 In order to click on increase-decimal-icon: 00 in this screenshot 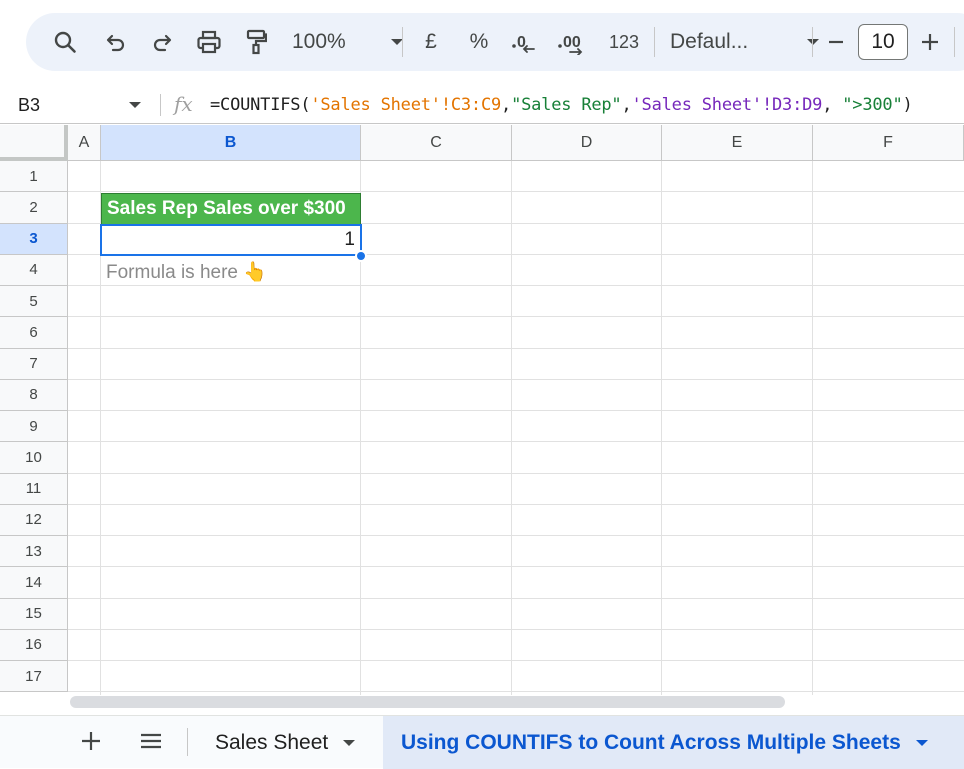, I will do `click(570, 44)`.